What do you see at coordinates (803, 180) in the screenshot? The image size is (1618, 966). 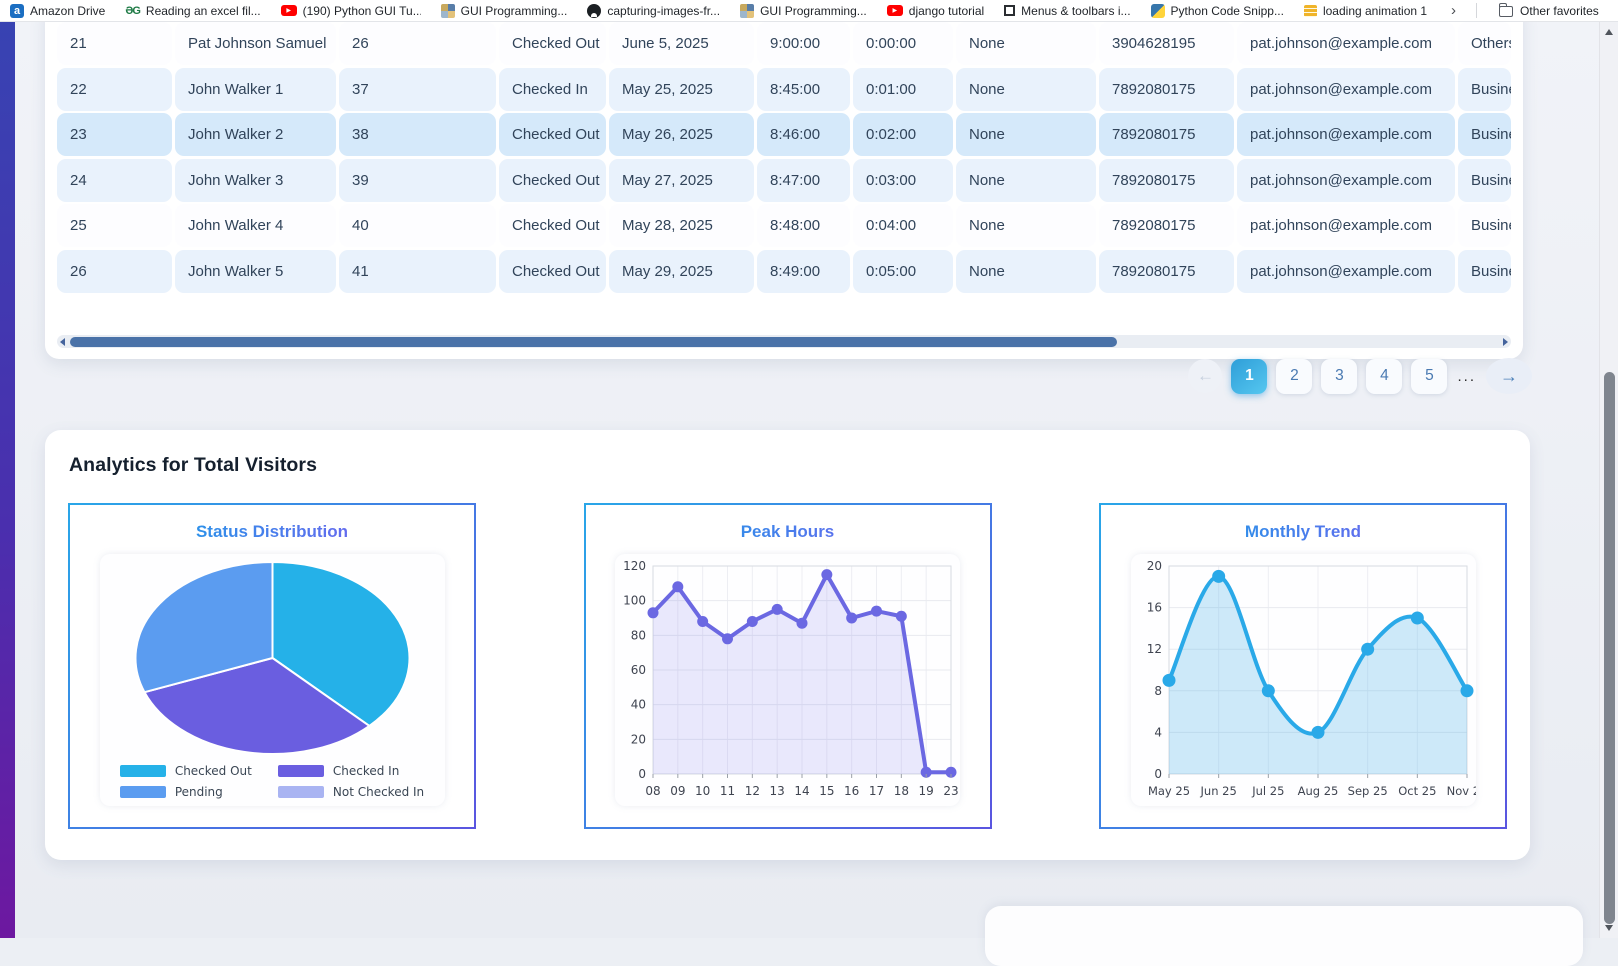 I see `cell-time: 8:47:00` at bounding box center [803, 180].